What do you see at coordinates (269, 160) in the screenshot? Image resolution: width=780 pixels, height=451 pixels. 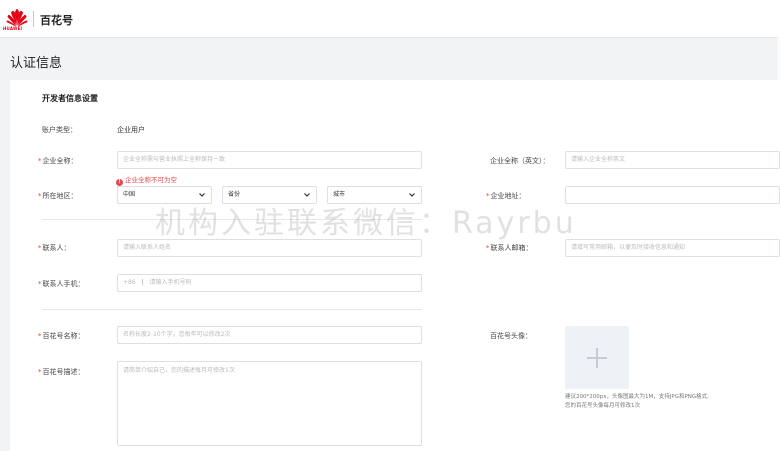 I see `company-name-input: 企业全称需与营业执照上全称保持一致` at bounding box center [269, 160].